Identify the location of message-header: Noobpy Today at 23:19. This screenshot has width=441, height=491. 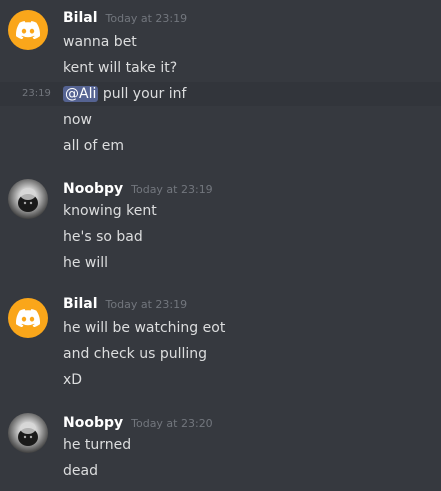
(138, 191).